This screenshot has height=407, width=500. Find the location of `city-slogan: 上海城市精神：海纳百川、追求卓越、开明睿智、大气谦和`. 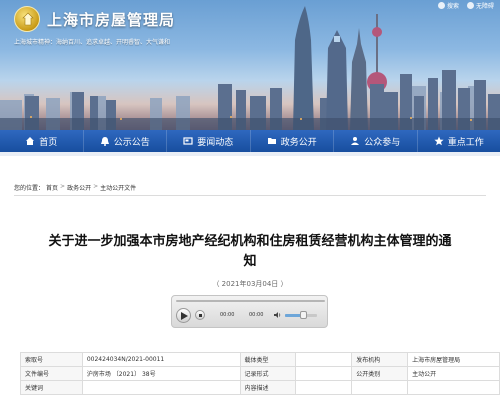

city-slogan: 上海城市精神：海纳百川、追求卓越、开明睿智、大气谦和 is located at coordinates (92, 42).